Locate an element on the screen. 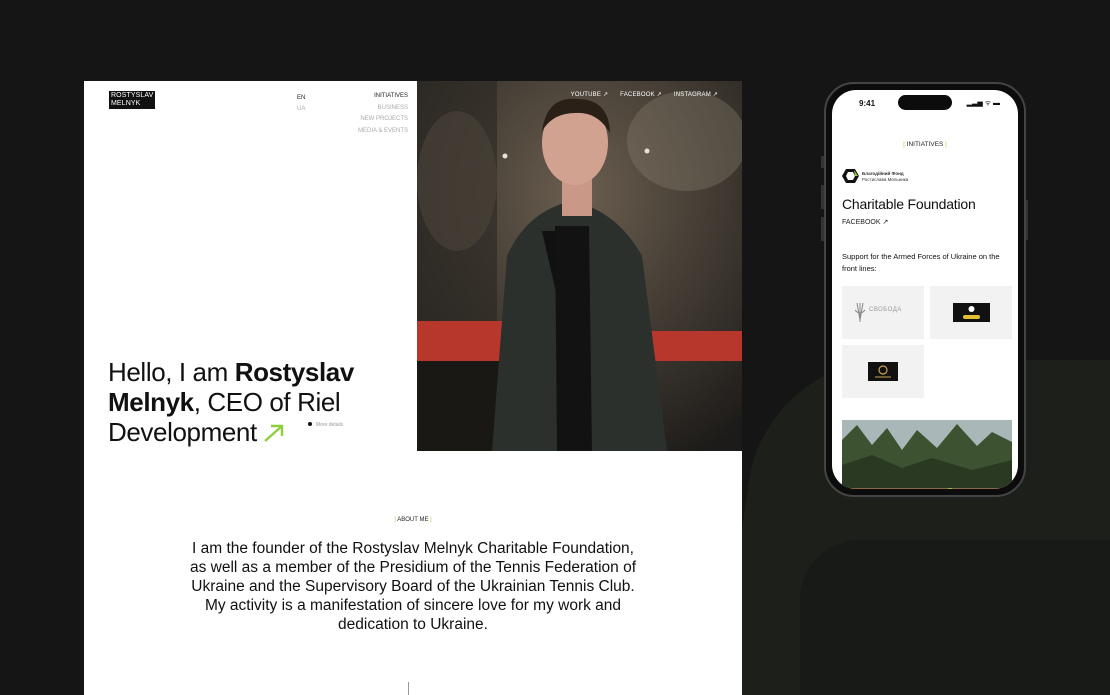  svoboda-label: СВОБОДА is located at coordinates (885, 310).